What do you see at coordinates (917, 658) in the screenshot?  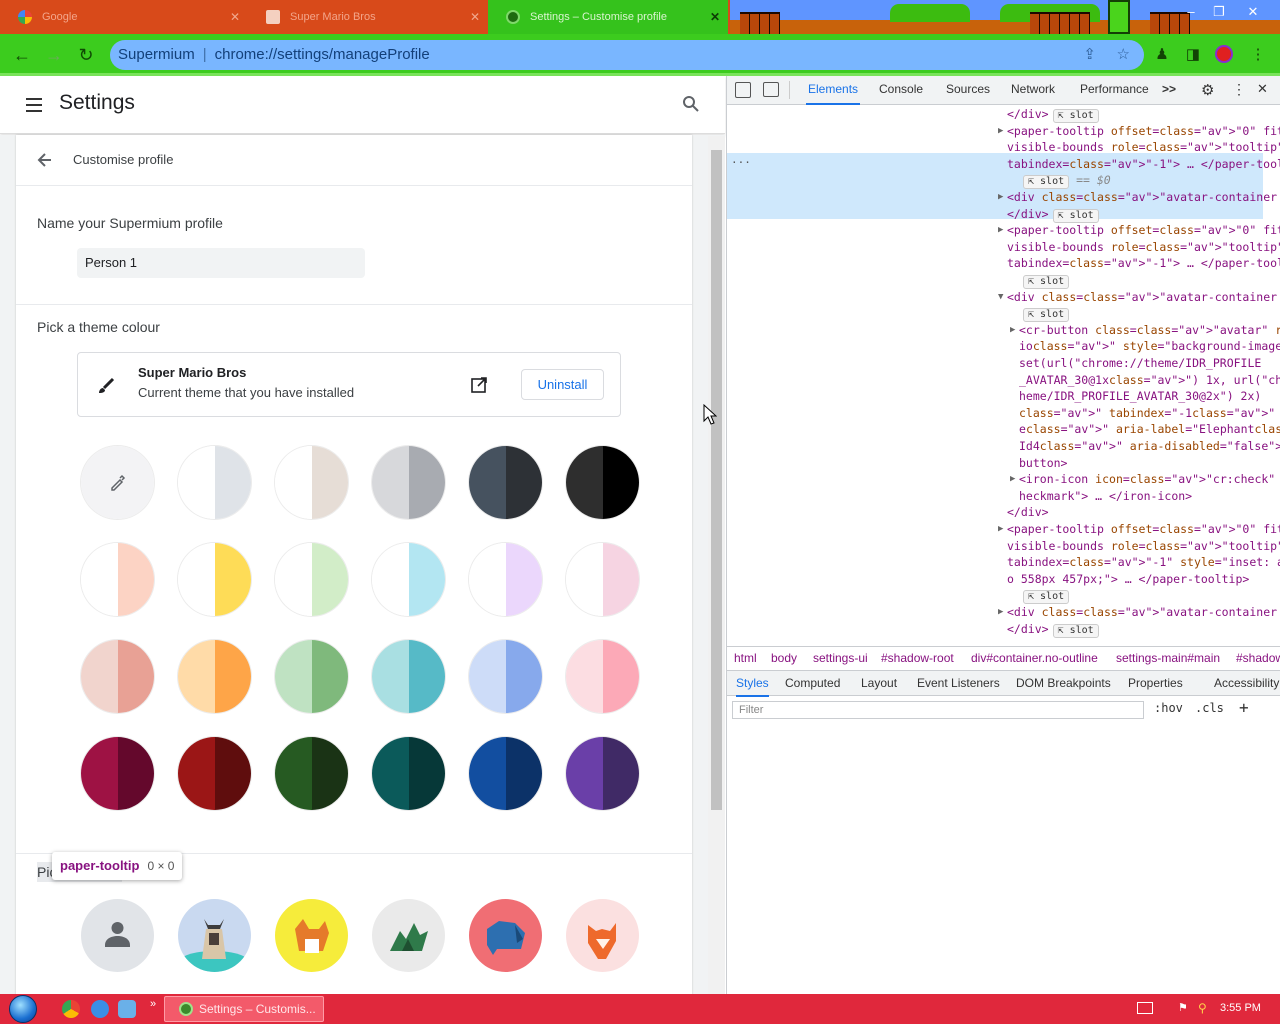 I see `breadcrumb-item: #shadow-root` at bounding box center [917, 658].